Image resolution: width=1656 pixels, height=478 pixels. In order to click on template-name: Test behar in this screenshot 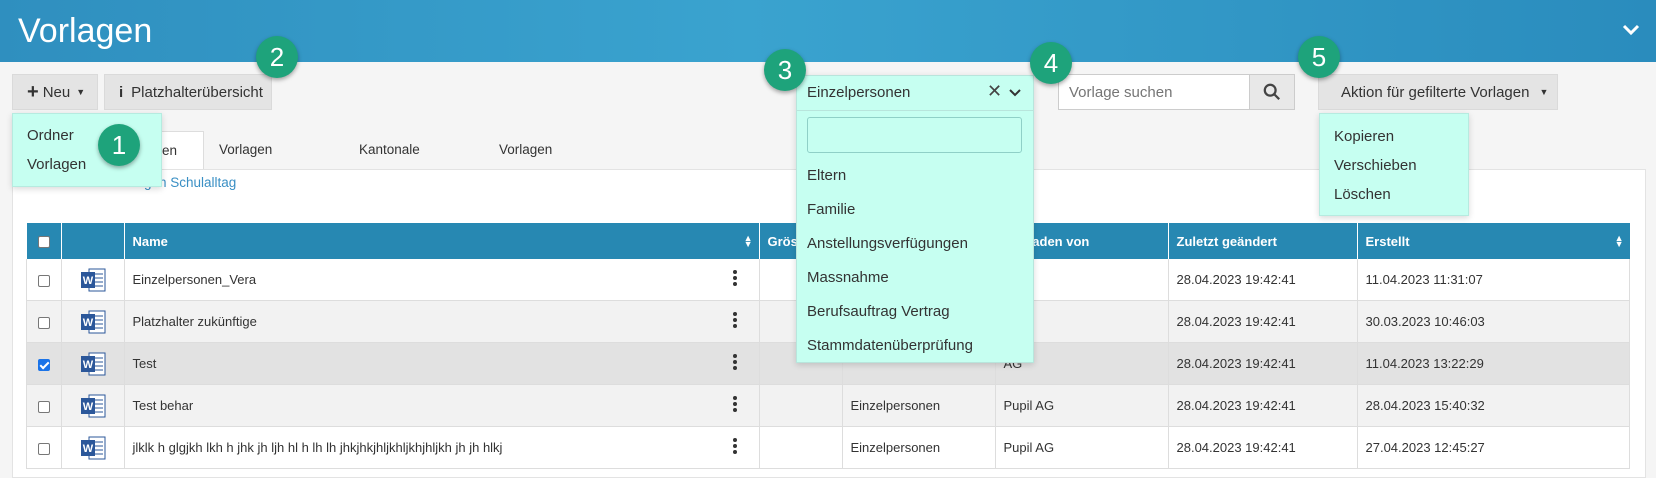, I will do `click(163, 405)`.